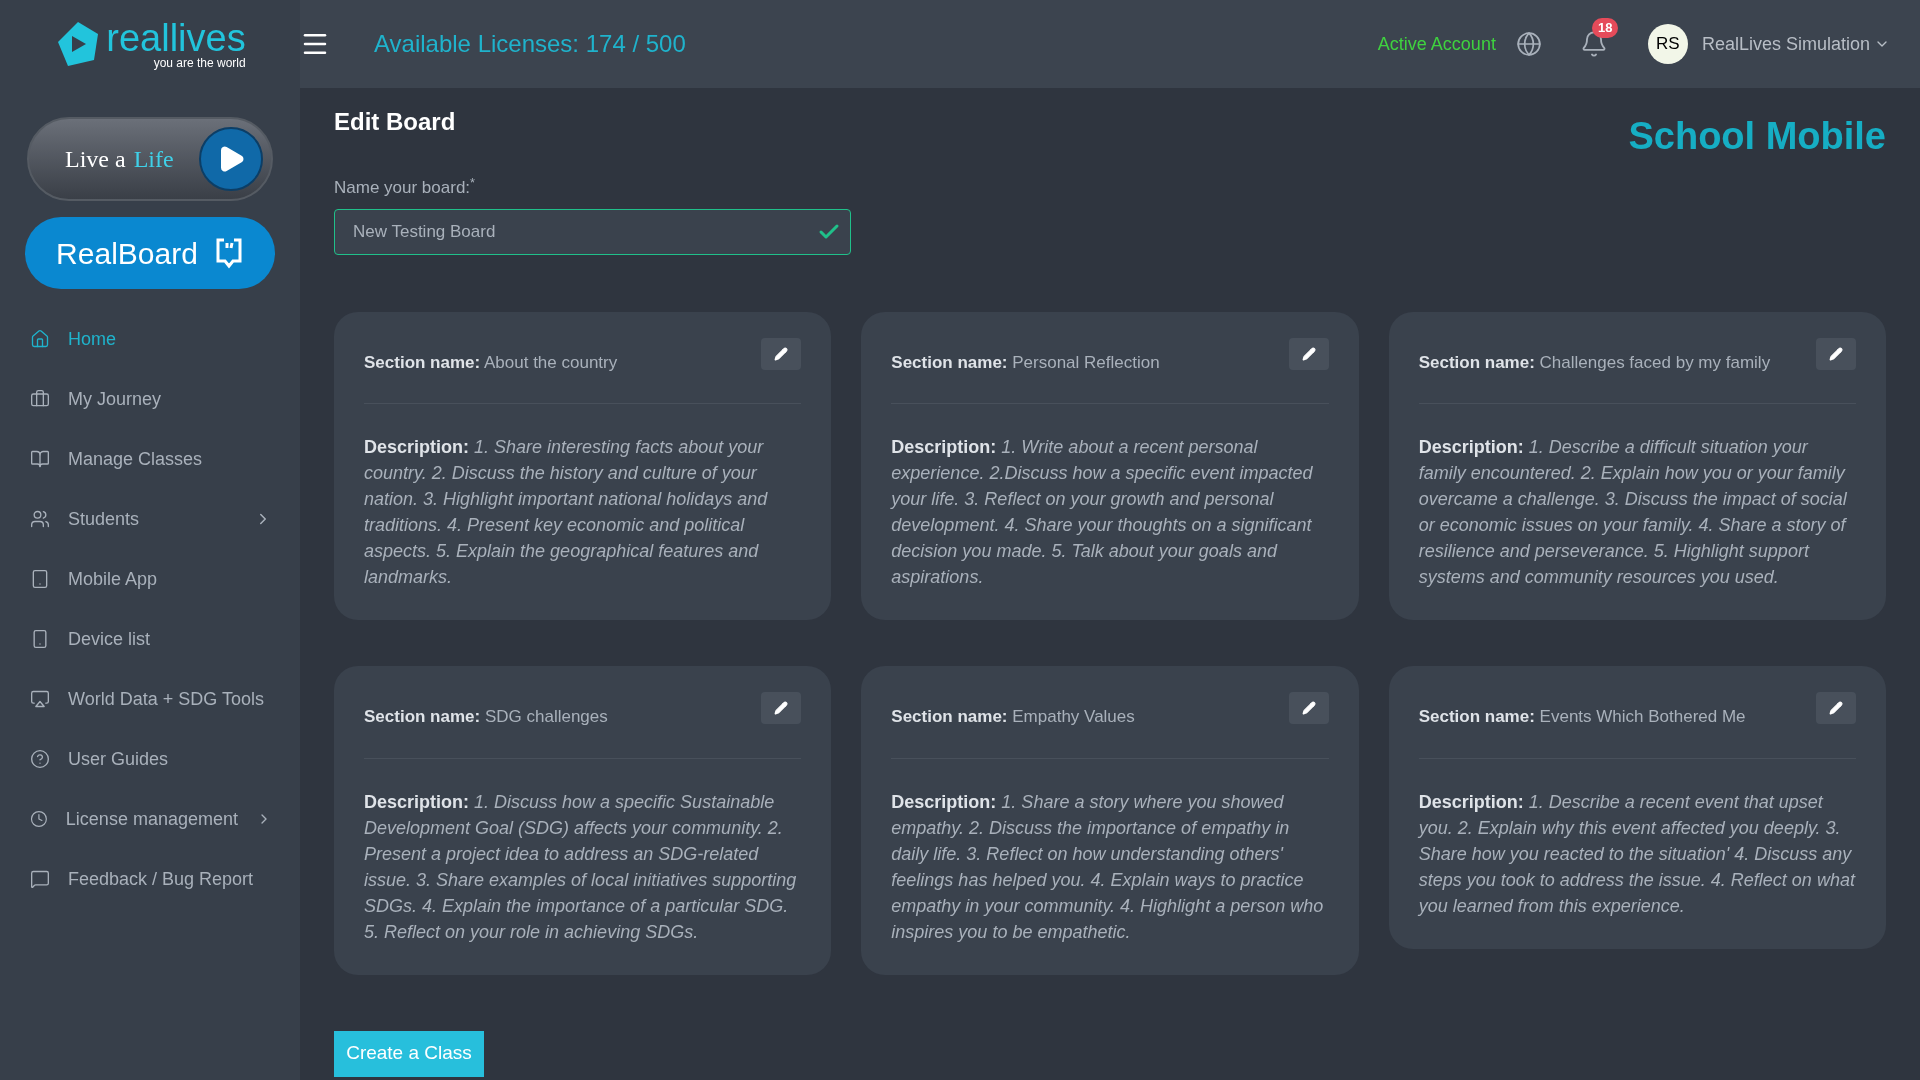 The height and width of the screenshot is (1080, 1920). Describe the element at coordinates (1785, 44) in the screenshot. I see `user-name: RealLives Simulation` at that location.